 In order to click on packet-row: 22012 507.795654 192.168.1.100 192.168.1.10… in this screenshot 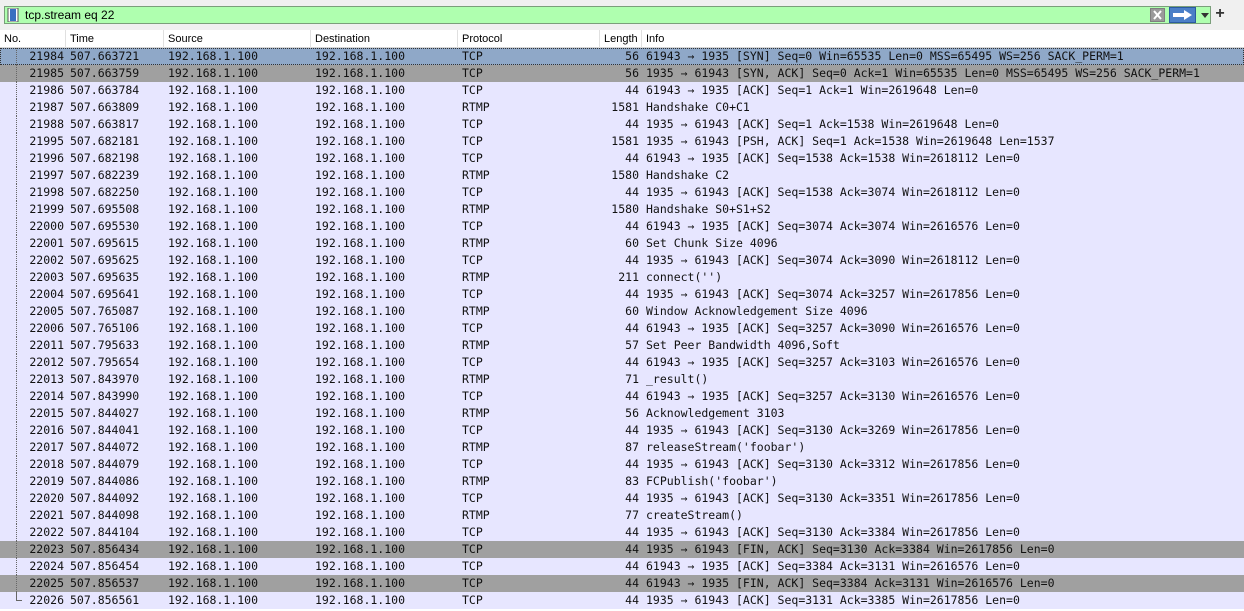, I will do `click(622, 362)`.